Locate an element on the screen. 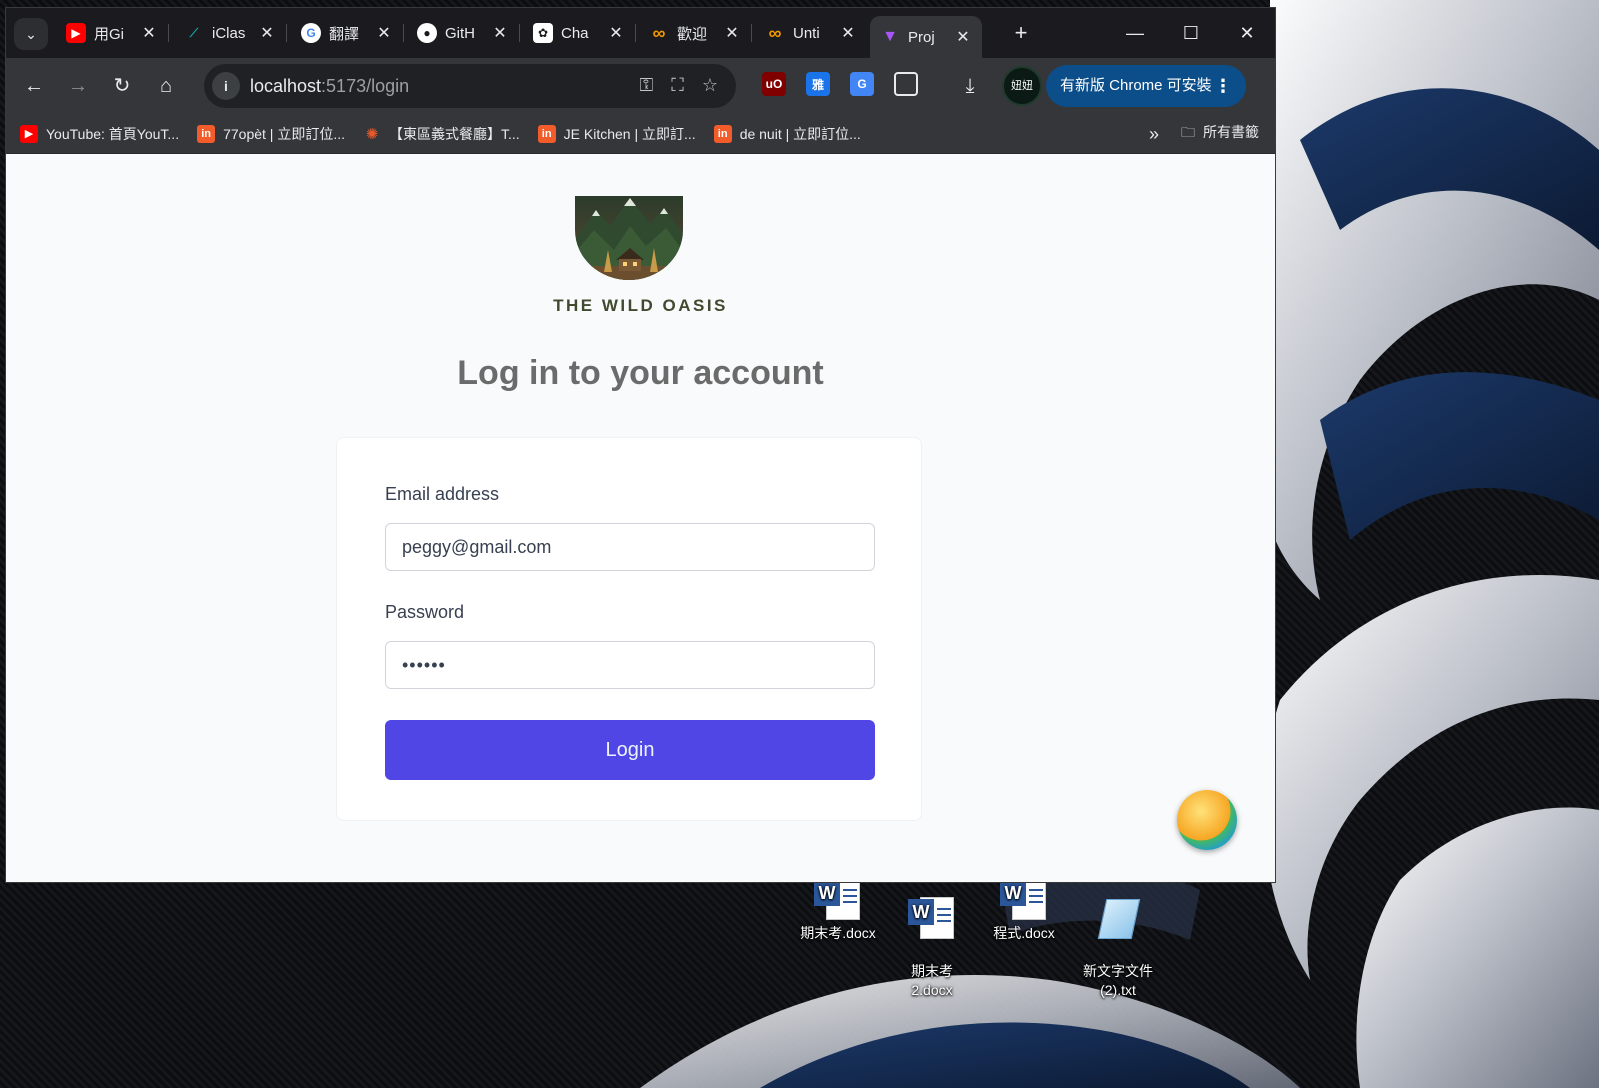 The width and height of the screenshot is (1599, 1088). close-window-icon: ✕ is located at coordinates (1247, 33).